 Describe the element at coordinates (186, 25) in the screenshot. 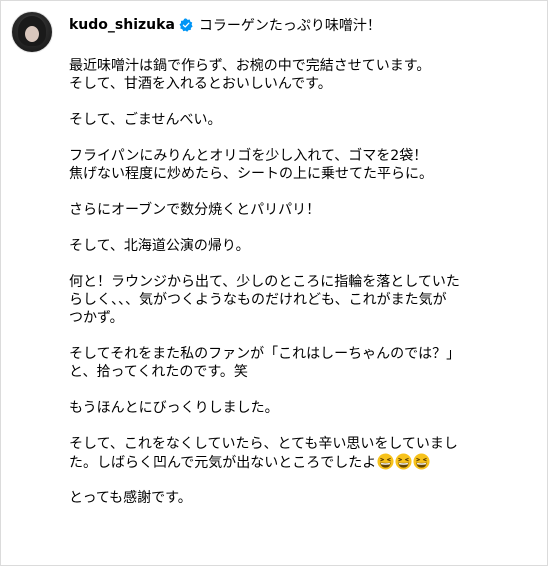

I see `verified-badge-icon` at that location.